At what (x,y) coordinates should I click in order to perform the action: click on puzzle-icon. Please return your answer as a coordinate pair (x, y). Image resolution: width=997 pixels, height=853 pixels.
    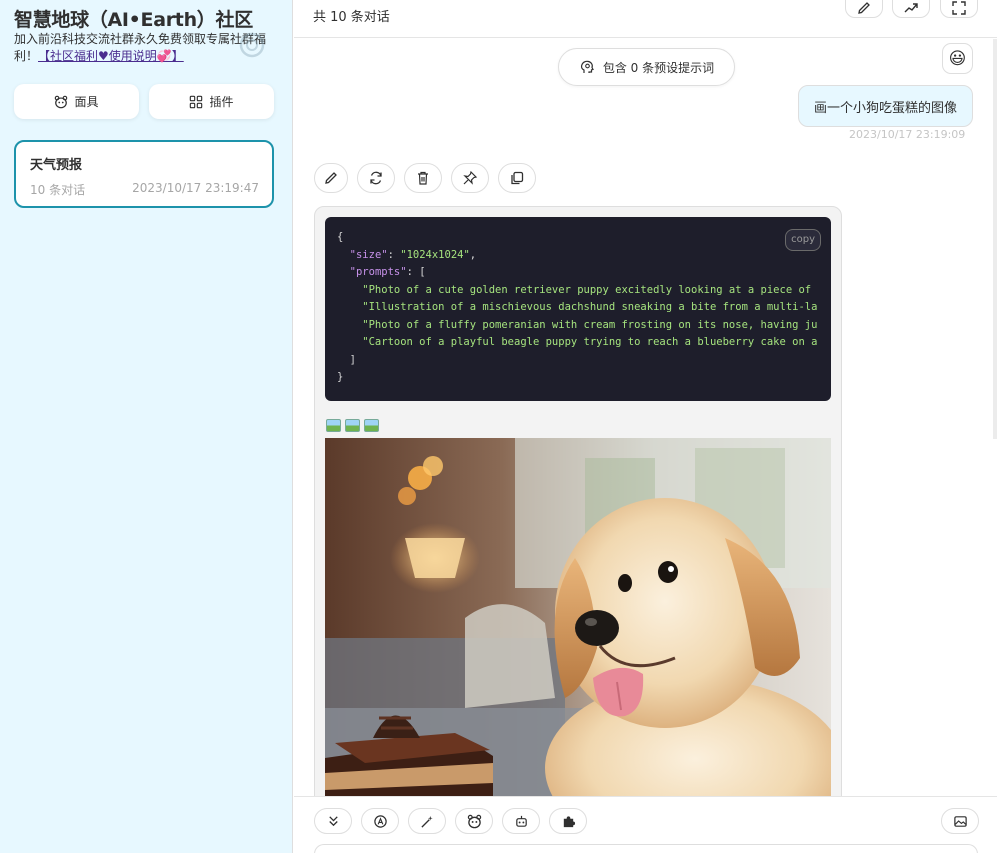
    Looking at the image, I should click on (569, 821).